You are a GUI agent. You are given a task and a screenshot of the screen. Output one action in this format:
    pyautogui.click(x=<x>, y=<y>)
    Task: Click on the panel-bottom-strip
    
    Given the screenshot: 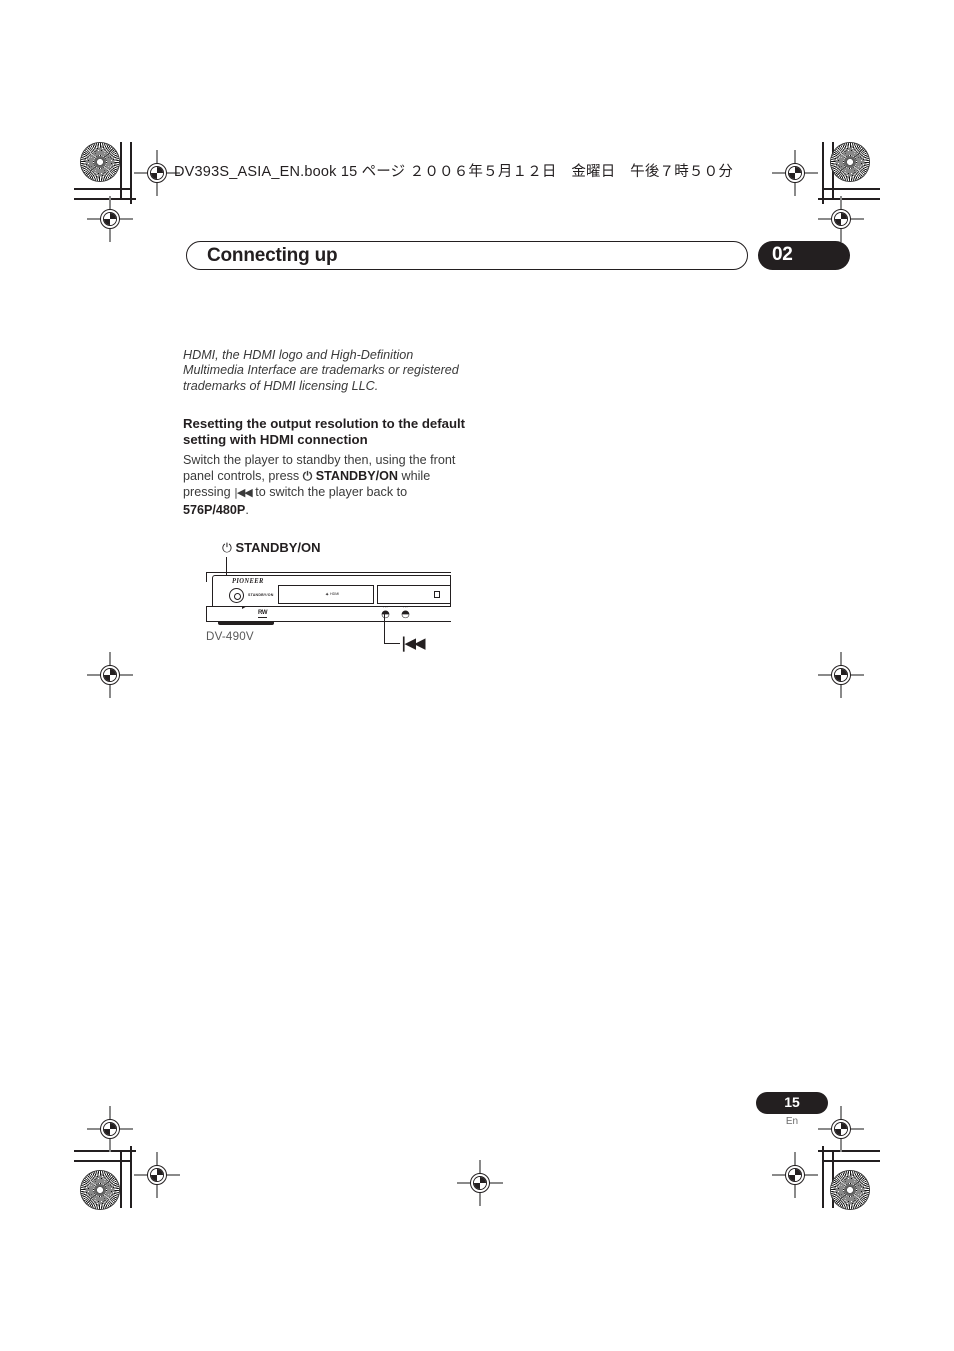 What is the action you would take?
    pyautogui.click(x=328, y=614)
    